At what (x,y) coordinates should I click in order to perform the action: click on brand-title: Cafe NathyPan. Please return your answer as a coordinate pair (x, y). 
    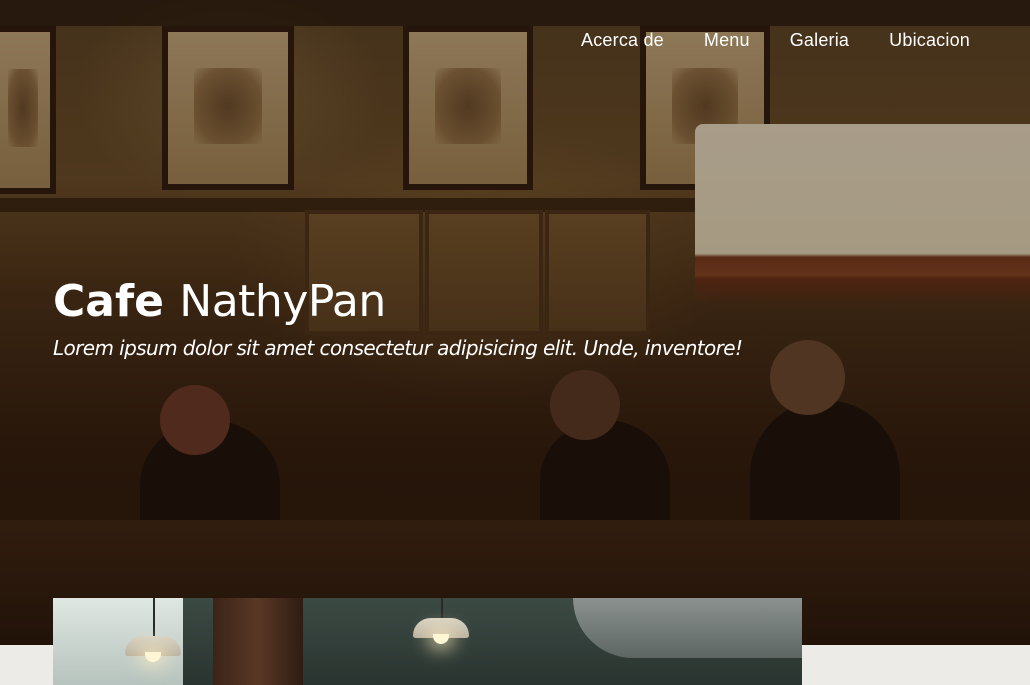
    Looking at the image, I should click on (219, 302).